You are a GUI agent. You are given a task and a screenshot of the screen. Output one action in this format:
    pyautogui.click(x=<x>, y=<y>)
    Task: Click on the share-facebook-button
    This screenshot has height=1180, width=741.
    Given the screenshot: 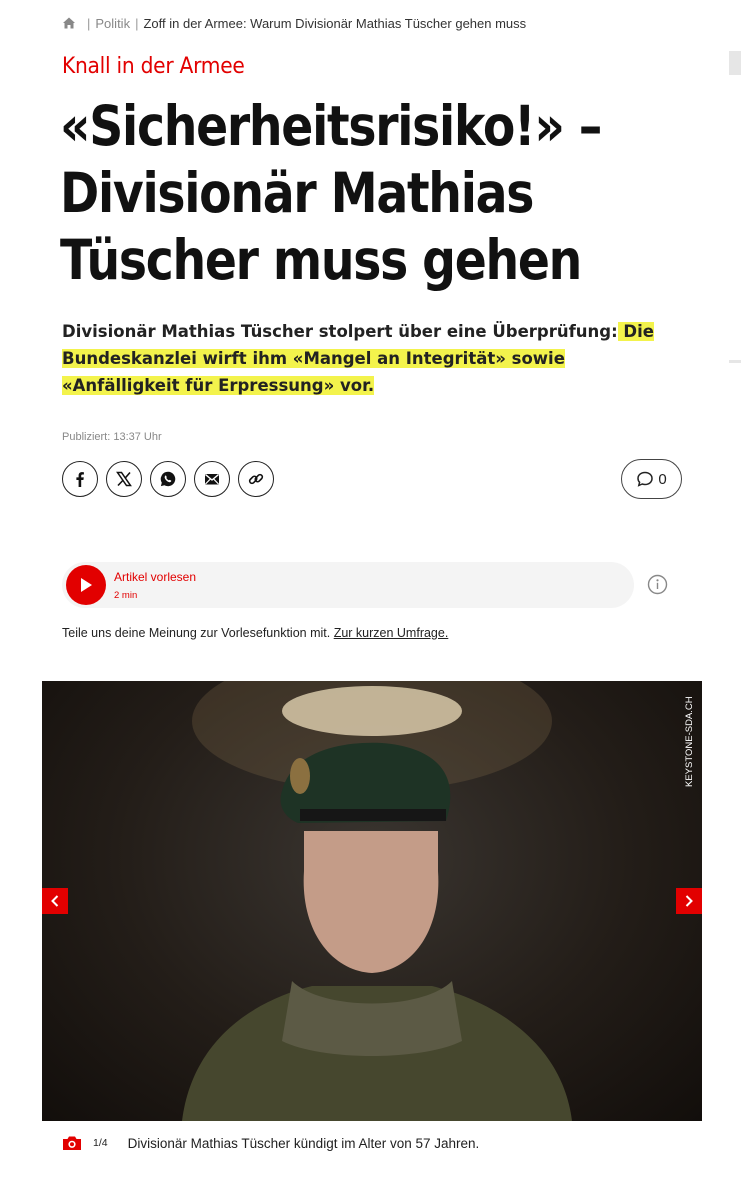 What is the action you would take?
    pyautogui.click(x=80, y=479)
    